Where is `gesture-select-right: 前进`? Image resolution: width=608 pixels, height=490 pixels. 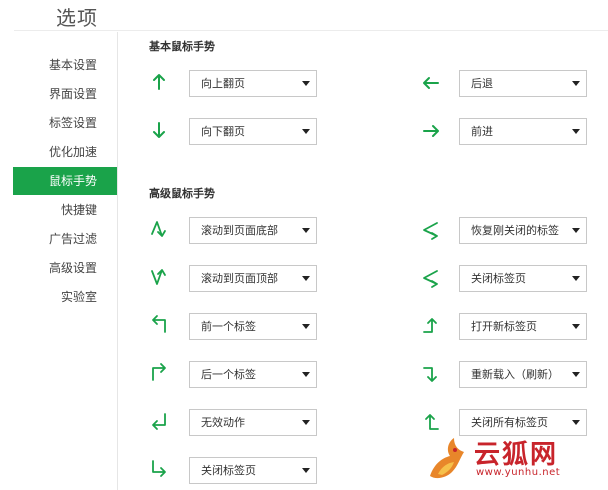
gesture-select-right: 前进 is located at coordinates (523, 131).